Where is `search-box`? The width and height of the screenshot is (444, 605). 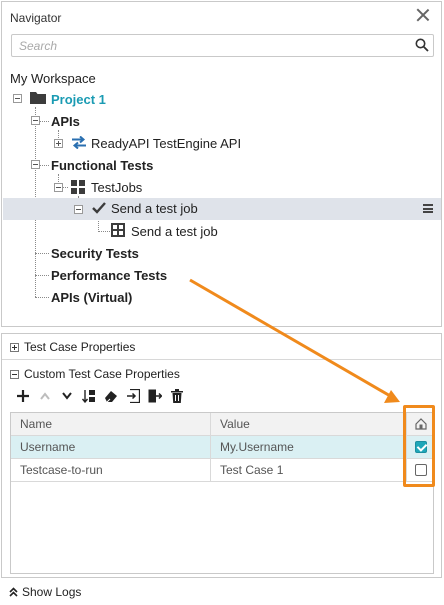
search-box is located at coordinates (222, 45).